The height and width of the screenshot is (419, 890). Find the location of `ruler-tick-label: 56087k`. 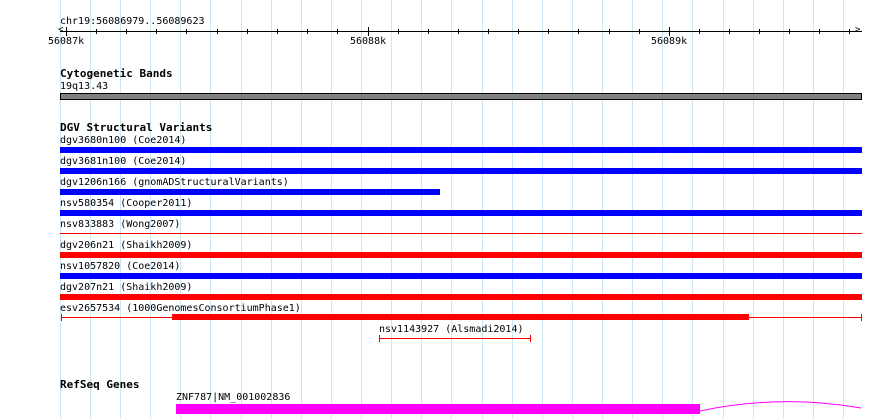

ruler-tick-label: 56087k is located at coordinates (66, 41).